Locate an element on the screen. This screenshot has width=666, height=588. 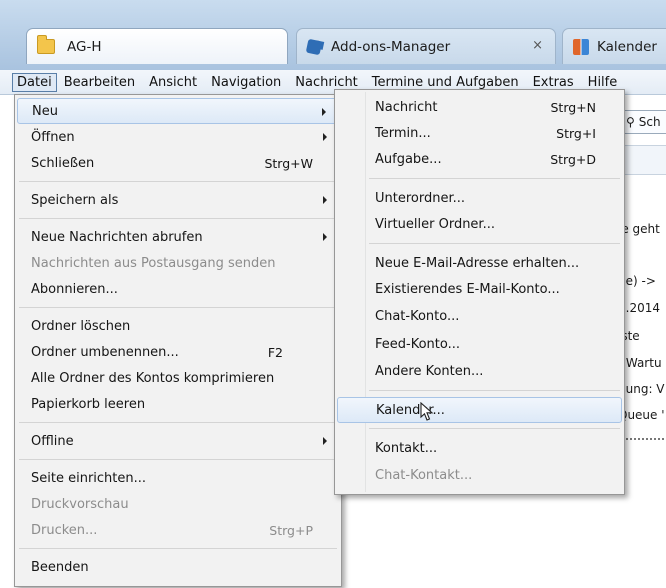
menu-item-label: Ordner löschen is located at coordinates (81, 326).